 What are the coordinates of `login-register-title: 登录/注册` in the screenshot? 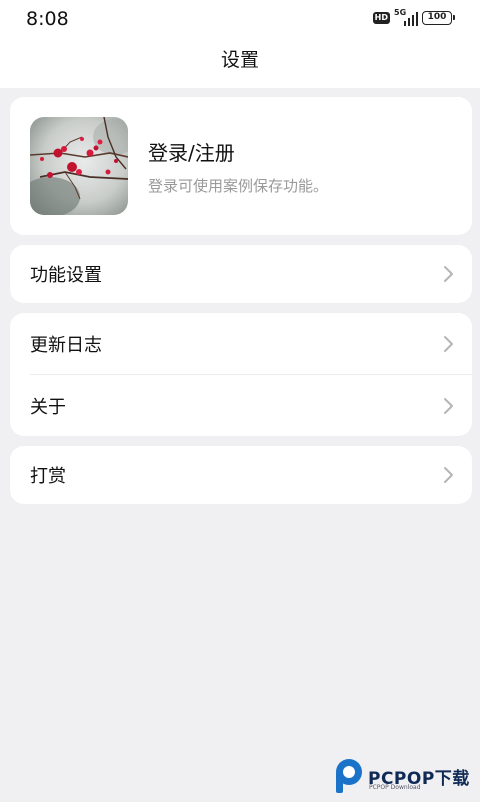 It's located at (191, 151).